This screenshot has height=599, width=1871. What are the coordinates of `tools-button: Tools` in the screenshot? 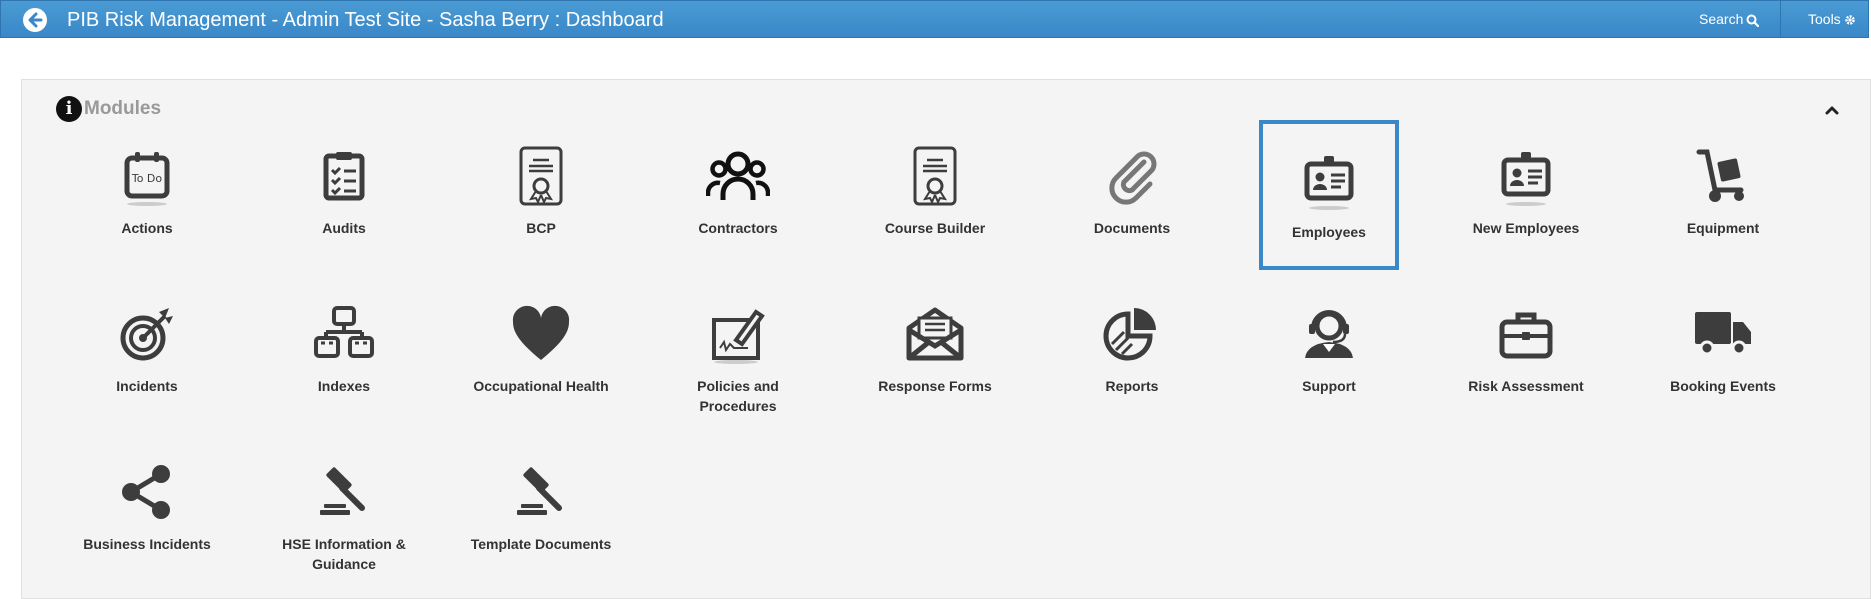 It's located at (1832, 19).